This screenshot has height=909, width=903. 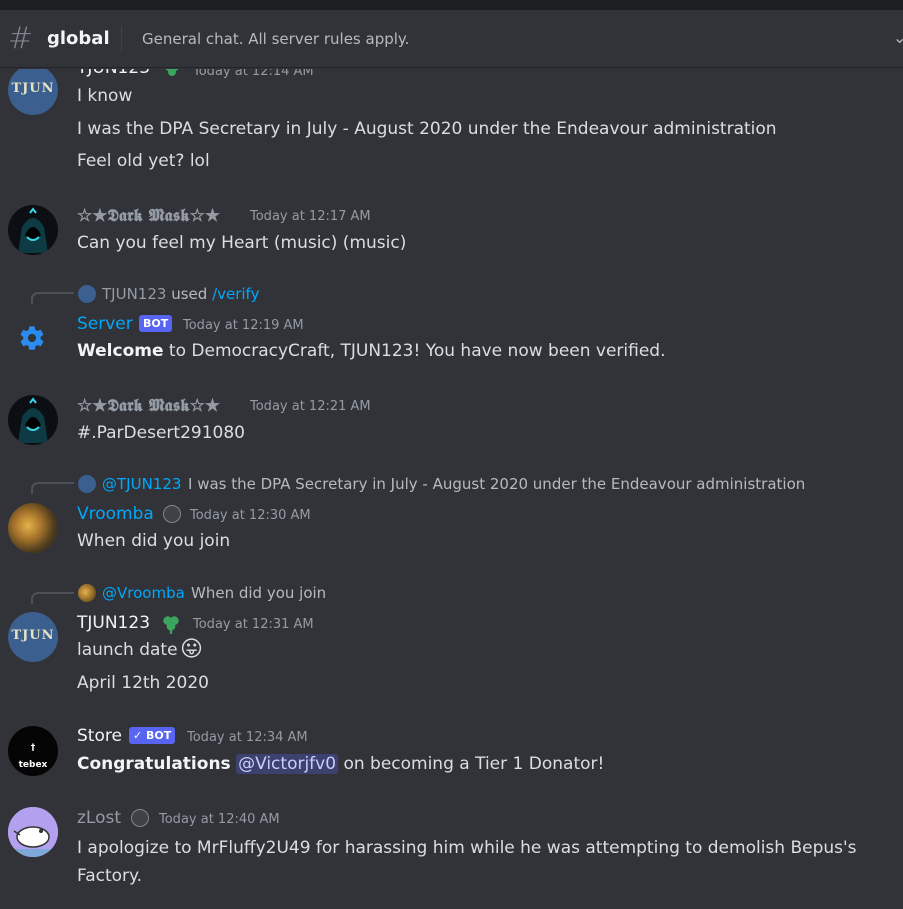 What do you see at coordinates (253, 75) in the screenshot?
I see `message-timestamp: Today at 12:14 AM` at bounding box center [253, 75].